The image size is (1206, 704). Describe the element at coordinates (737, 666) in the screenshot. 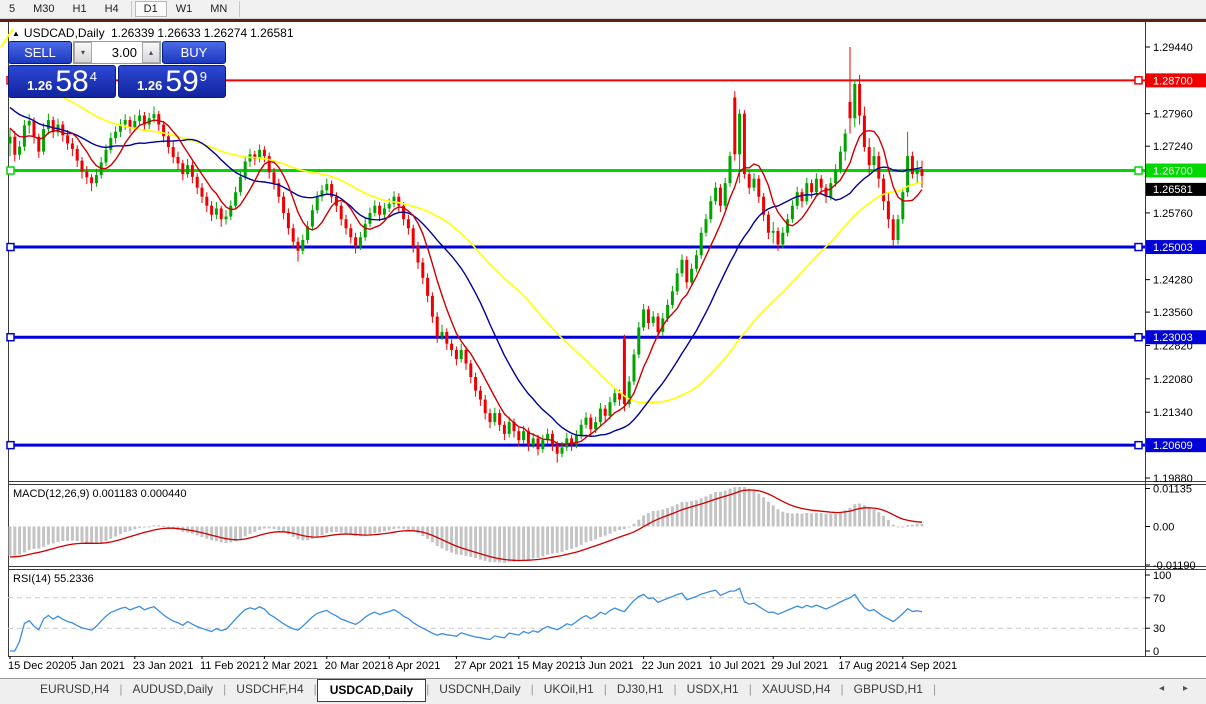

I see `date-tick-label: 10 Jul 2021` at that location.